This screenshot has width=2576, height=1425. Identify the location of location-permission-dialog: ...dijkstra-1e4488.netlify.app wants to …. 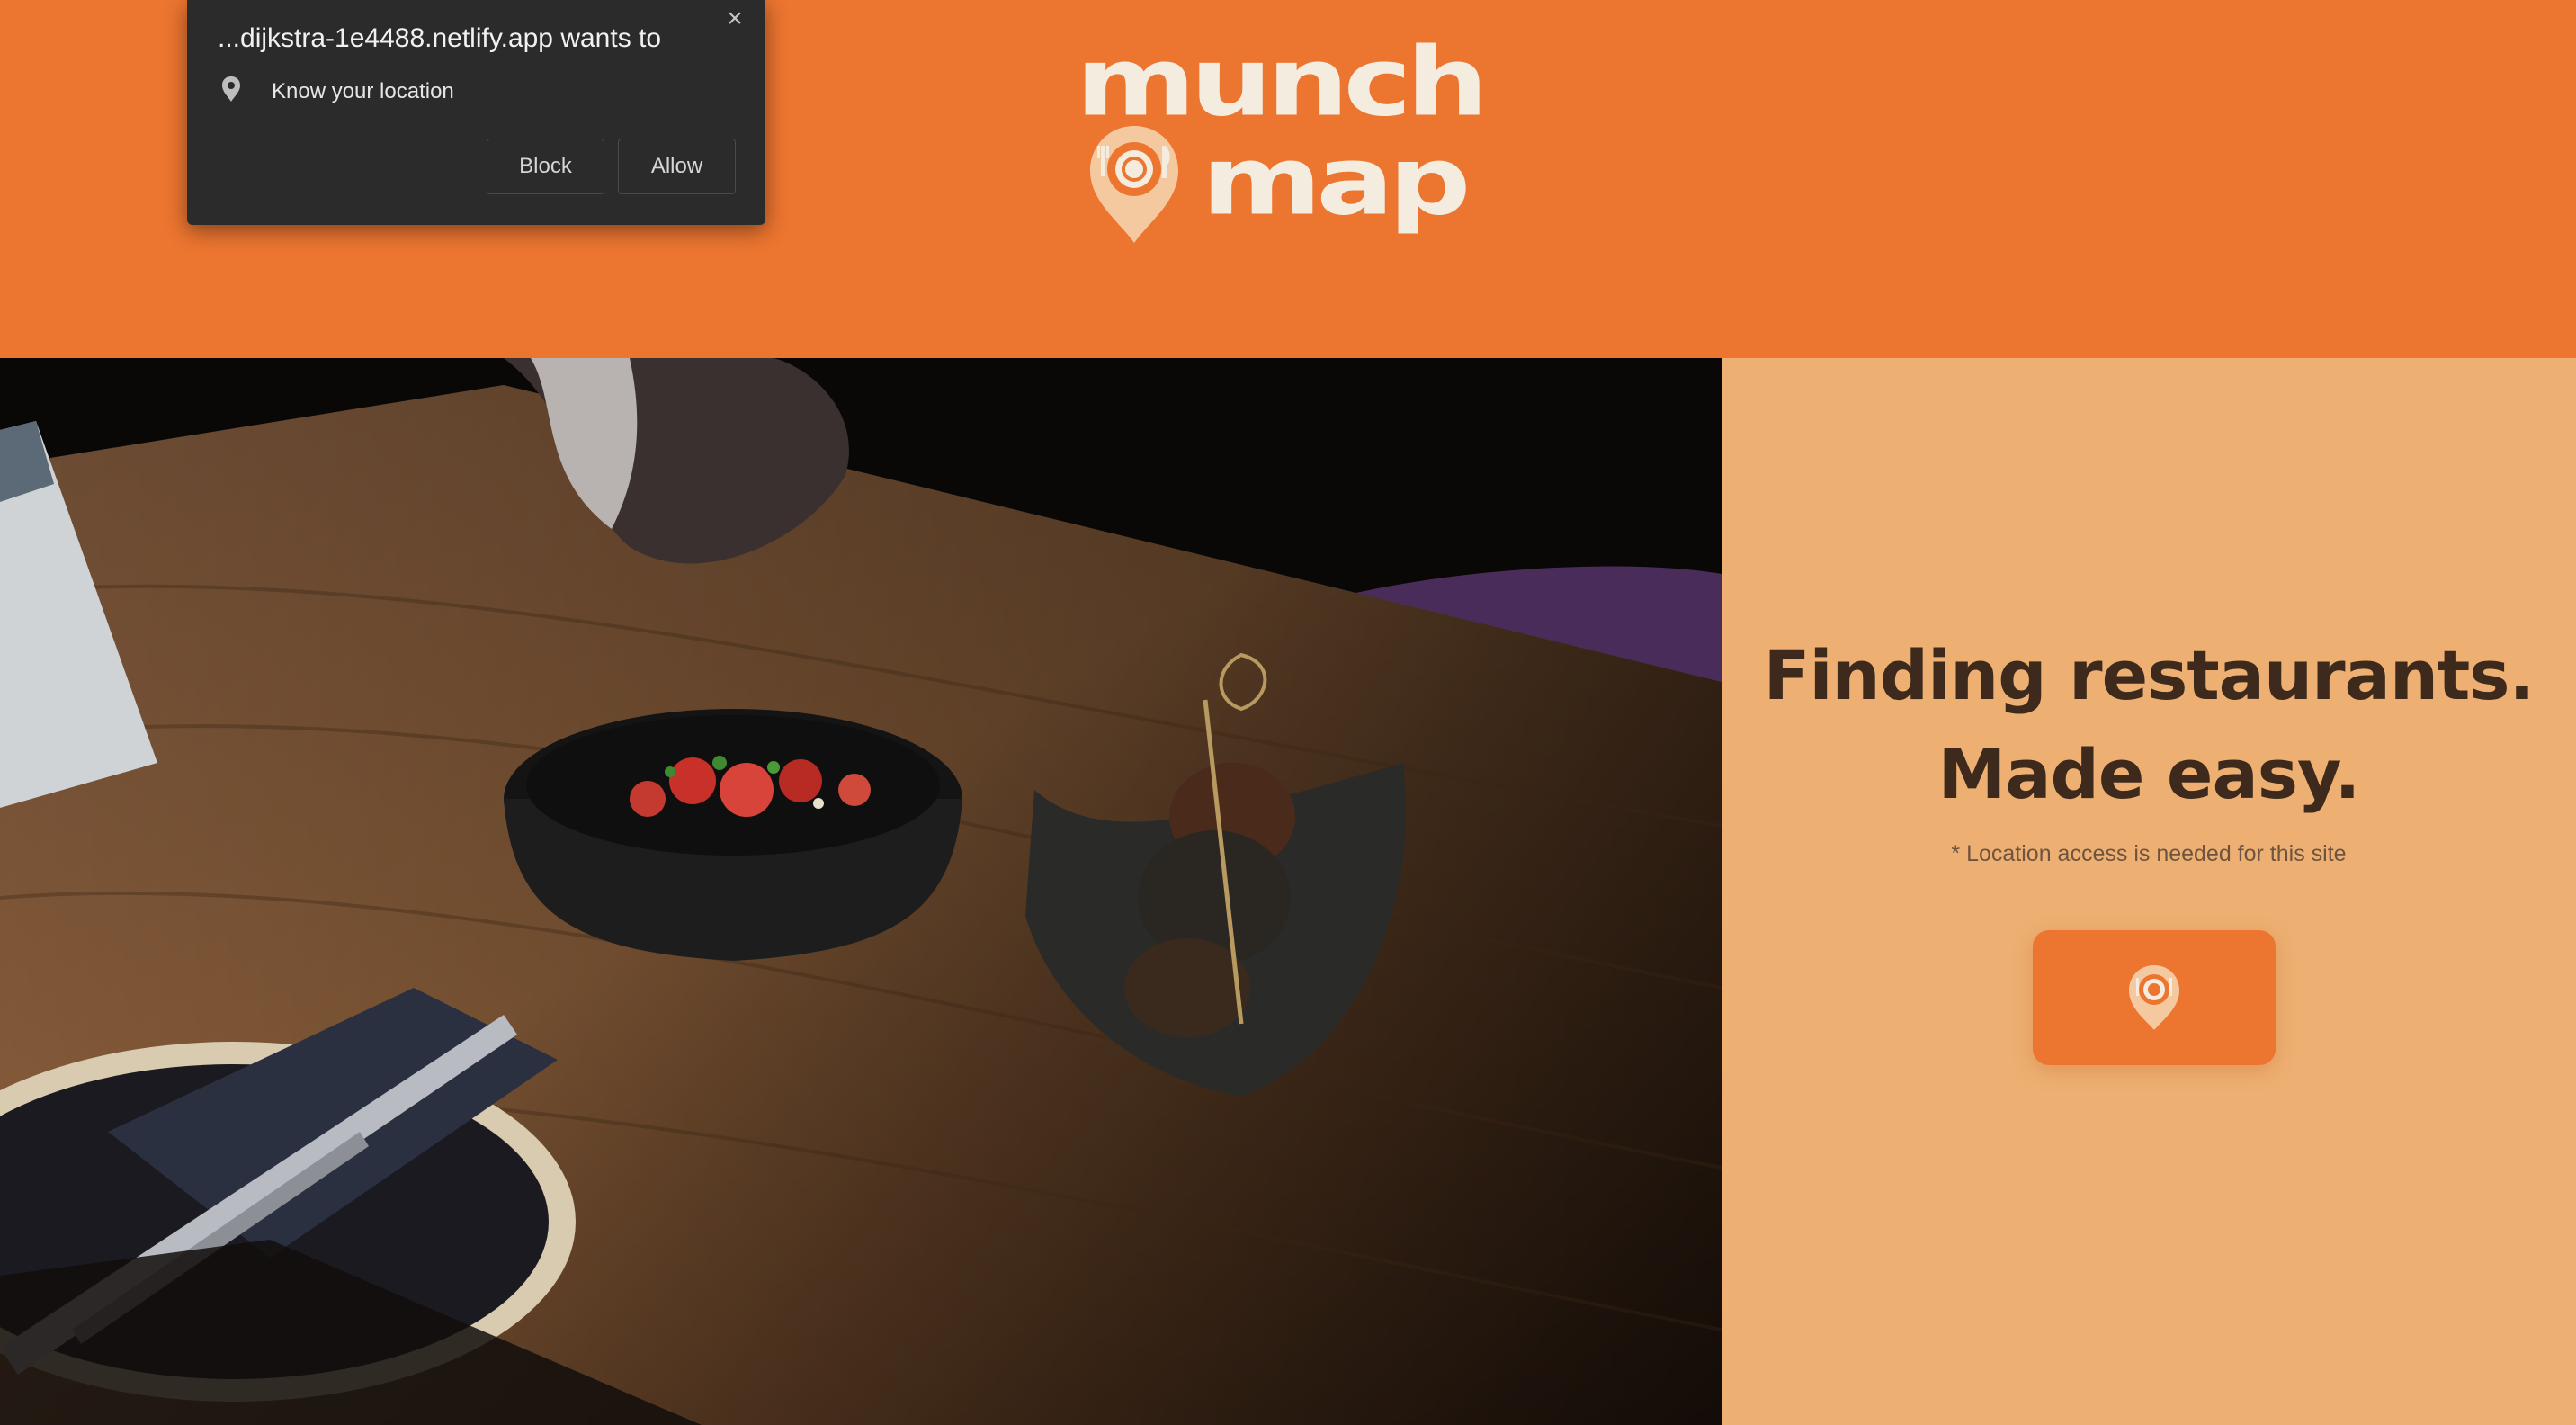
(476, 112).